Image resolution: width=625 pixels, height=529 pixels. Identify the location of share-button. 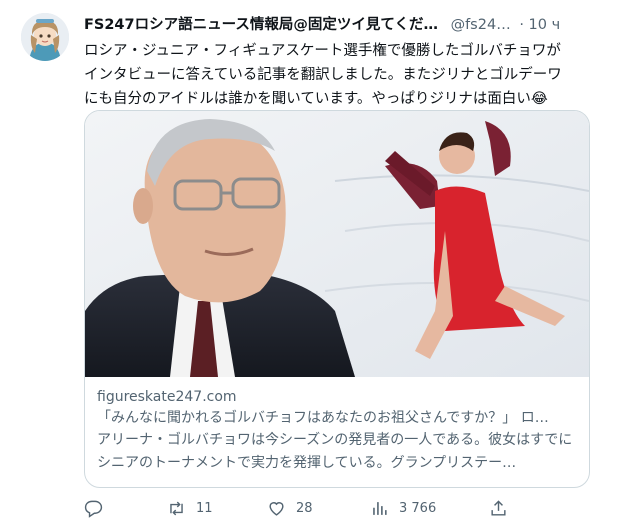
(498, 508).